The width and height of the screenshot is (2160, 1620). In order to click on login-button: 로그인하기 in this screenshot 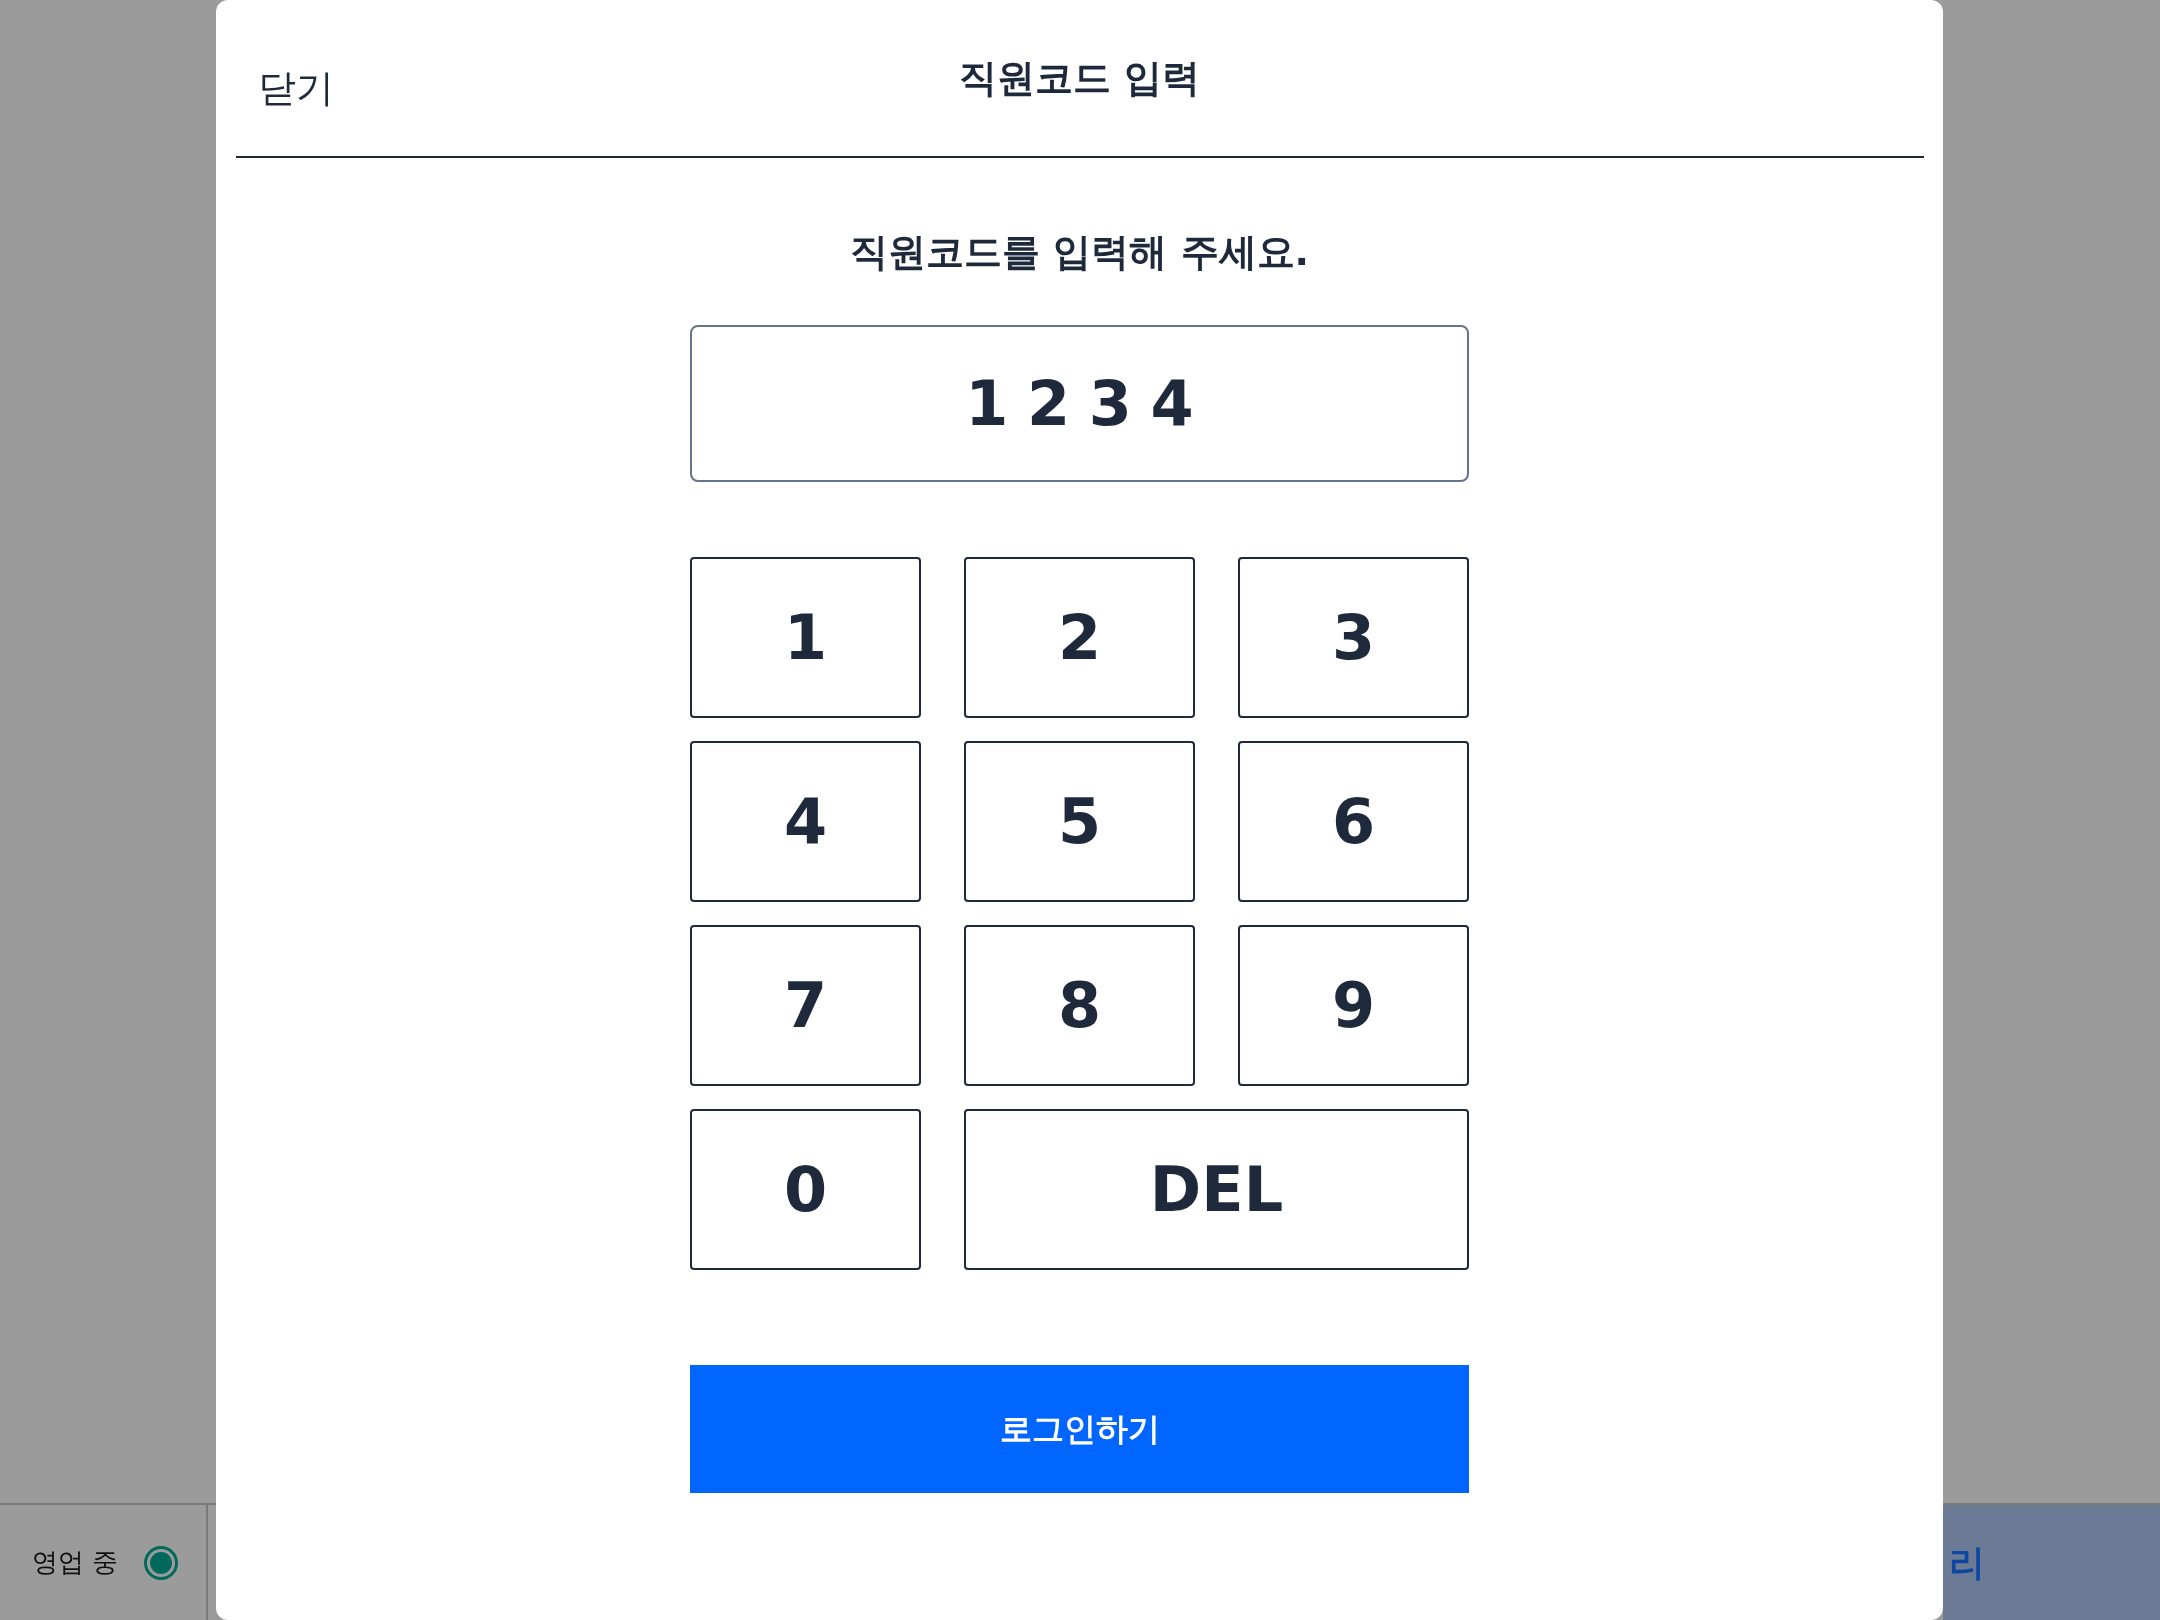, I will do `click(1079, 1429)`.